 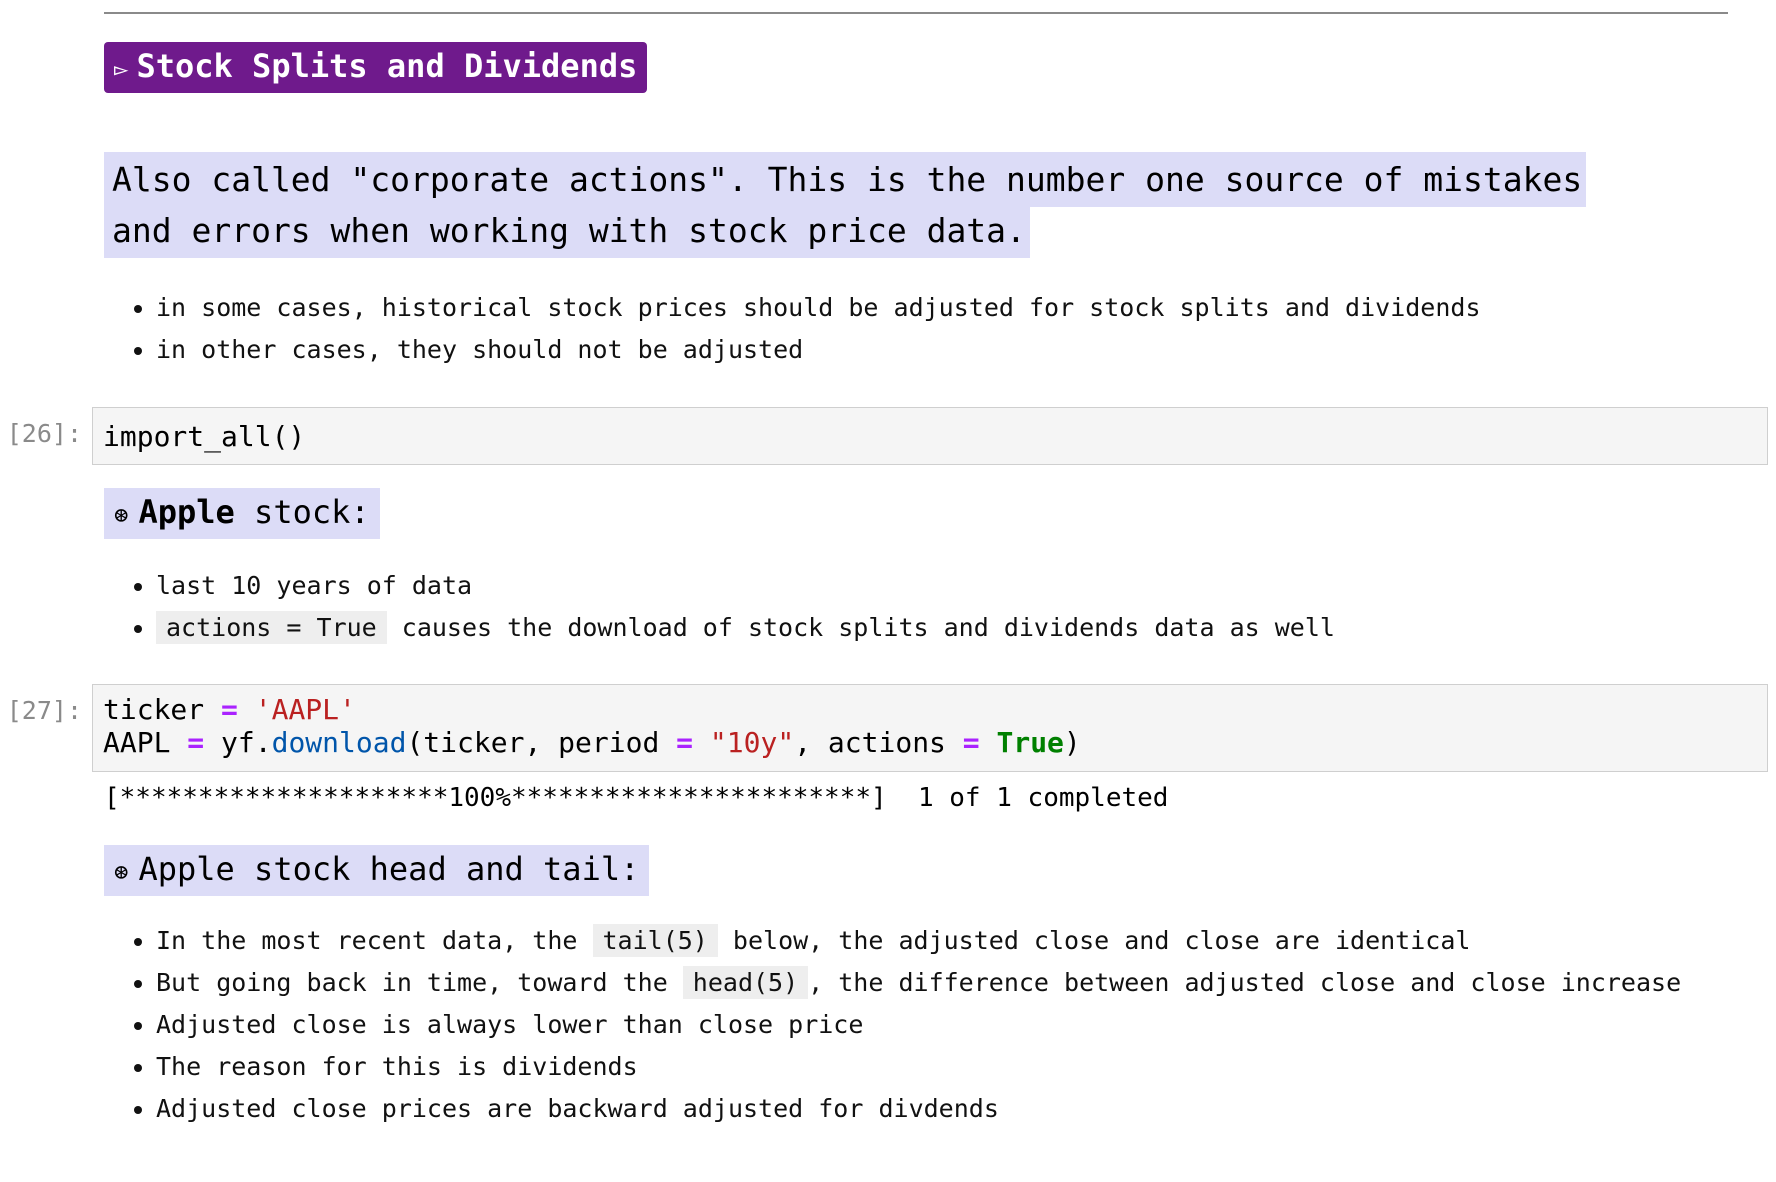 I want to click on code-token: 'AAPL', so click(x=305, y=709).